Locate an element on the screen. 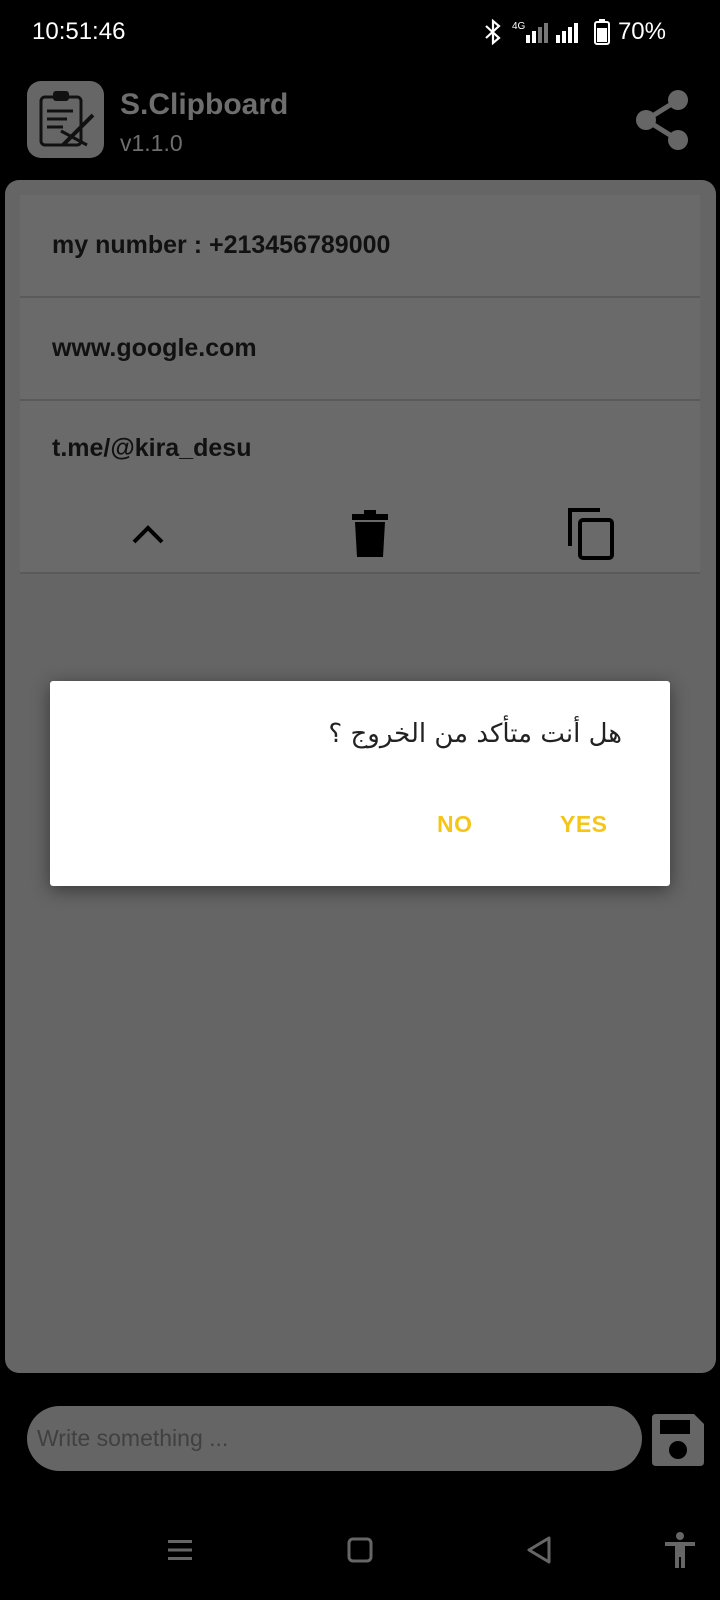 The image size is (720, 1600). menu-icon is located at coordinates (180, 1550).